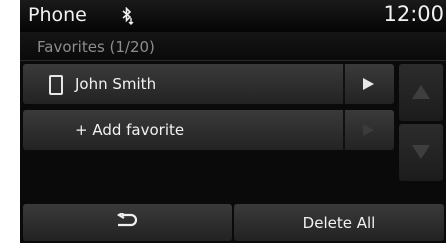 This screenshot has height=243, width=446. Describe the element at coordinates (233, 16) in the screenshot. I see `status-bar: Phone 12:00` at that location.